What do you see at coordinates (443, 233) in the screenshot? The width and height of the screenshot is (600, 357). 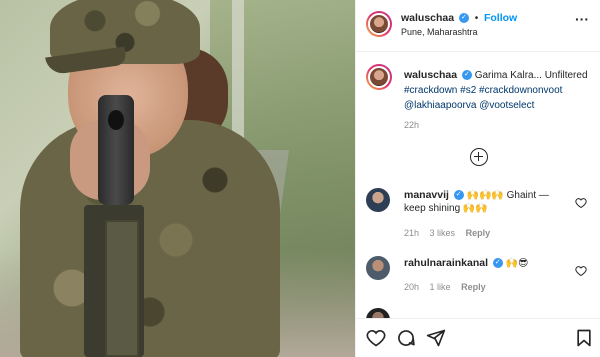 I see `comment-likes: 3 likes` at bounding box center [443, 233].